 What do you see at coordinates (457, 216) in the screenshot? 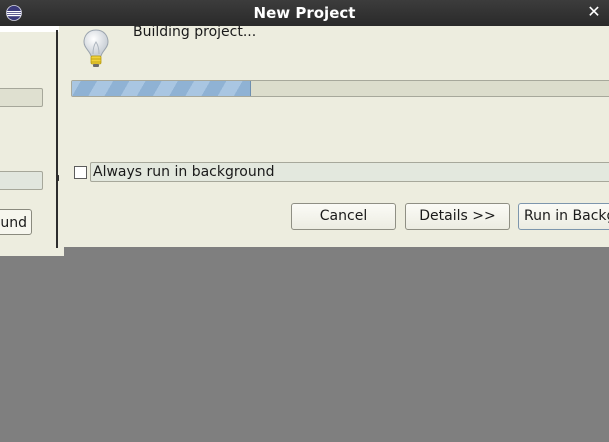
I see `details-button: Details >>` at bounding box center [457, 216].